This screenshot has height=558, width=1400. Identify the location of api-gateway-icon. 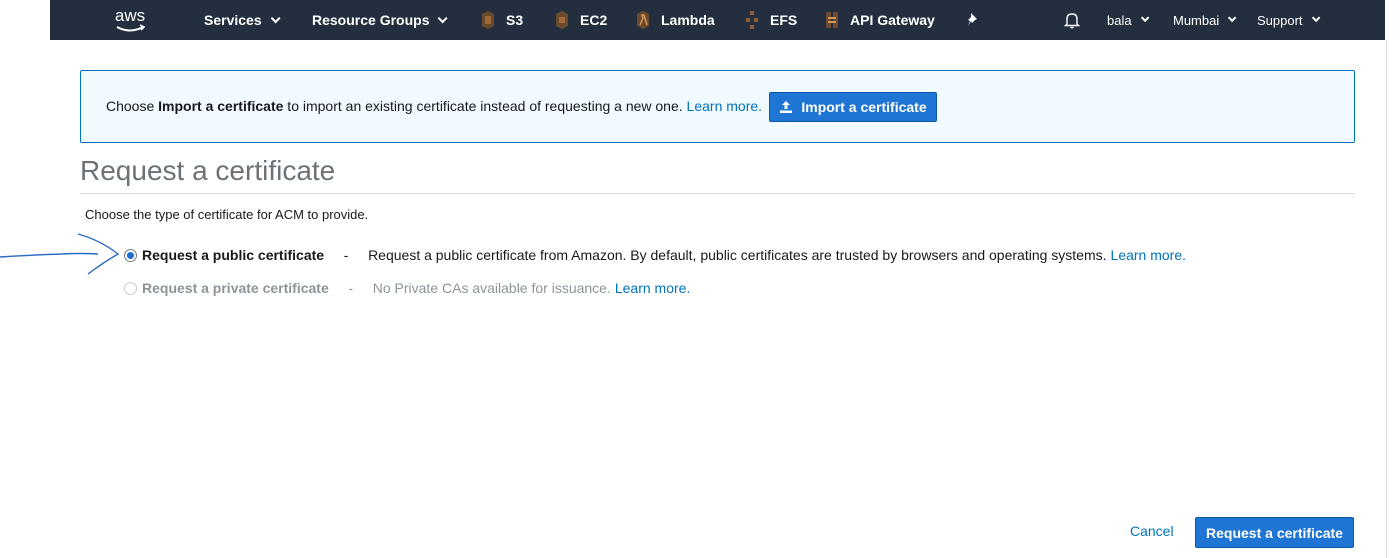
(832, 20).